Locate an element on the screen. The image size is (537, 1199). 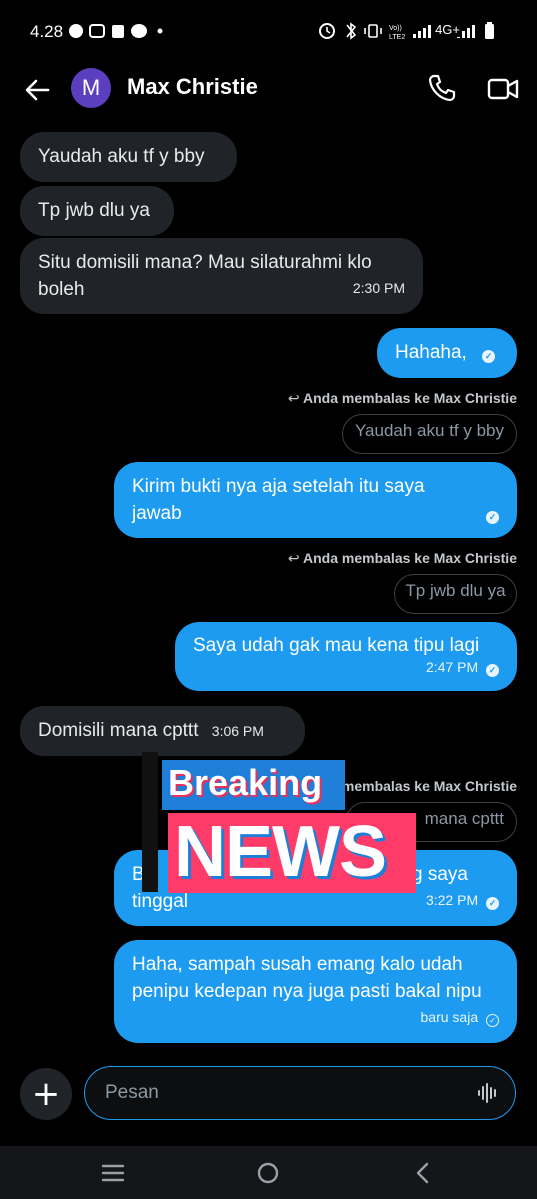
message-text: Hahaha, is located at coordinates (431, 352).